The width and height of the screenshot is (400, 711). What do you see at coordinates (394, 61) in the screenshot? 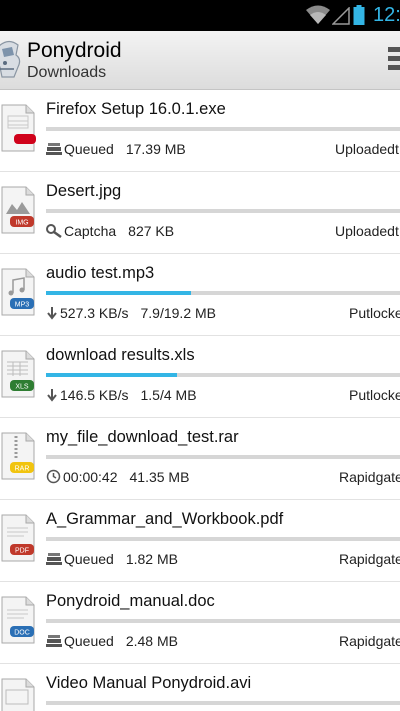
I see `overflow-menu-button` at bounding box center [394, 61].